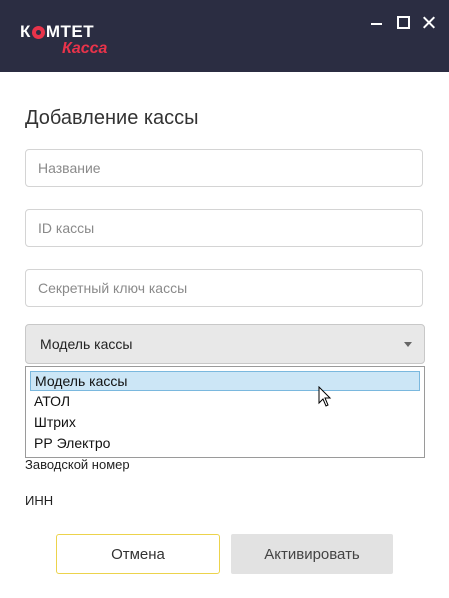 This screenshot has height=598, width=449. What do you see at coordinates (85, 48) in the screenshot?
I see `logo-bottom-text: Касса` at bounding box center [85, 48].